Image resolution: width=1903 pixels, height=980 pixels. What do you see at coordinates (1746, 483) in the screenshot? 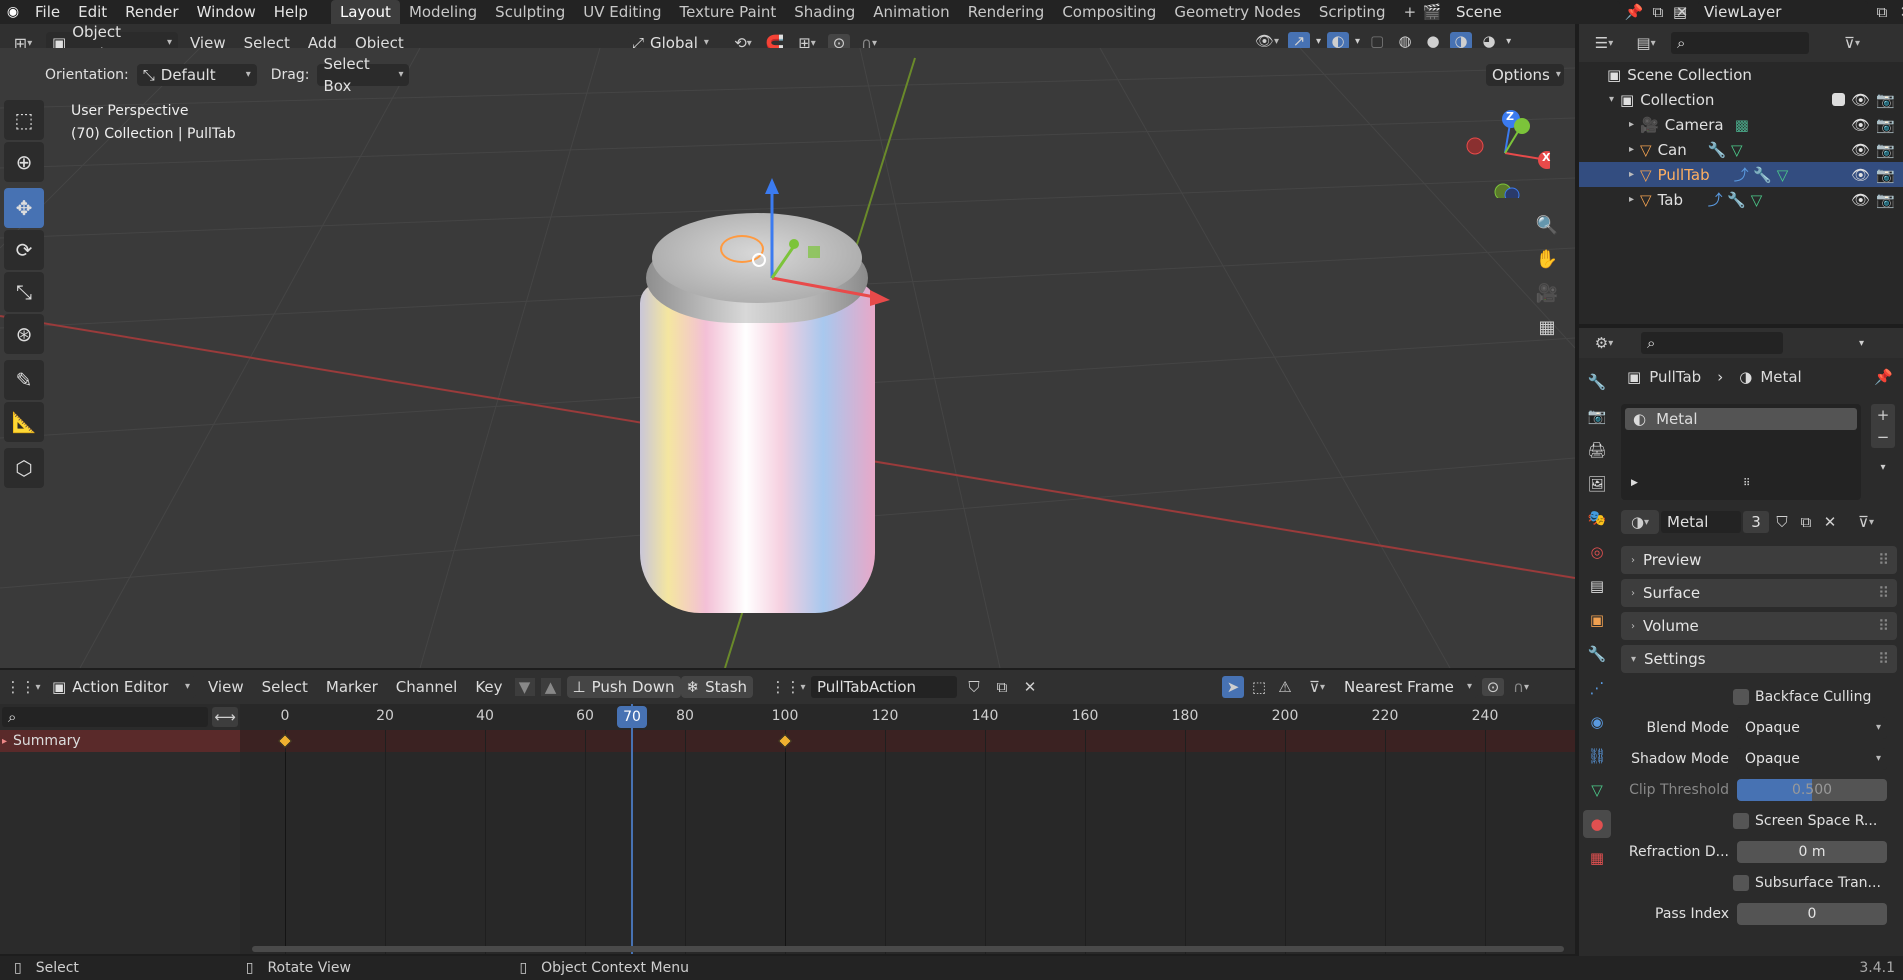
I see `list-resize-icon: ⠿` at bounding box center [1746, 483].